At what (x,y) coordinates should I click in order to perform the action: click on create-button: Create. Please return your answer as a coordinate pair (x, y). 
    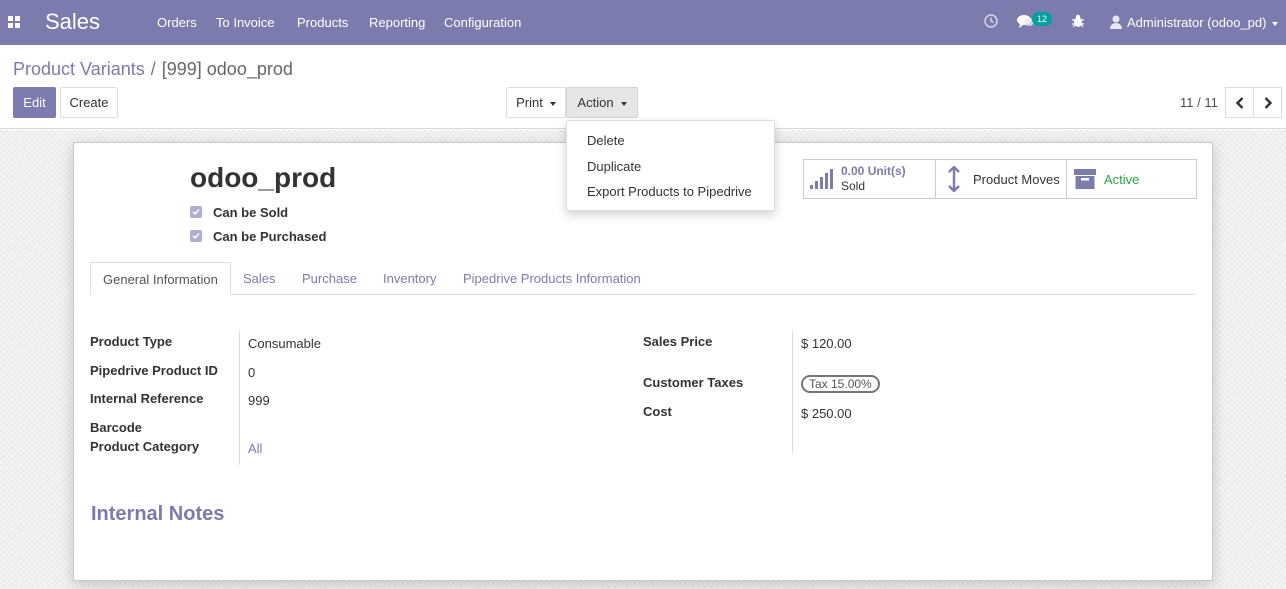
    Looking at the image, I should click on (89, 102).